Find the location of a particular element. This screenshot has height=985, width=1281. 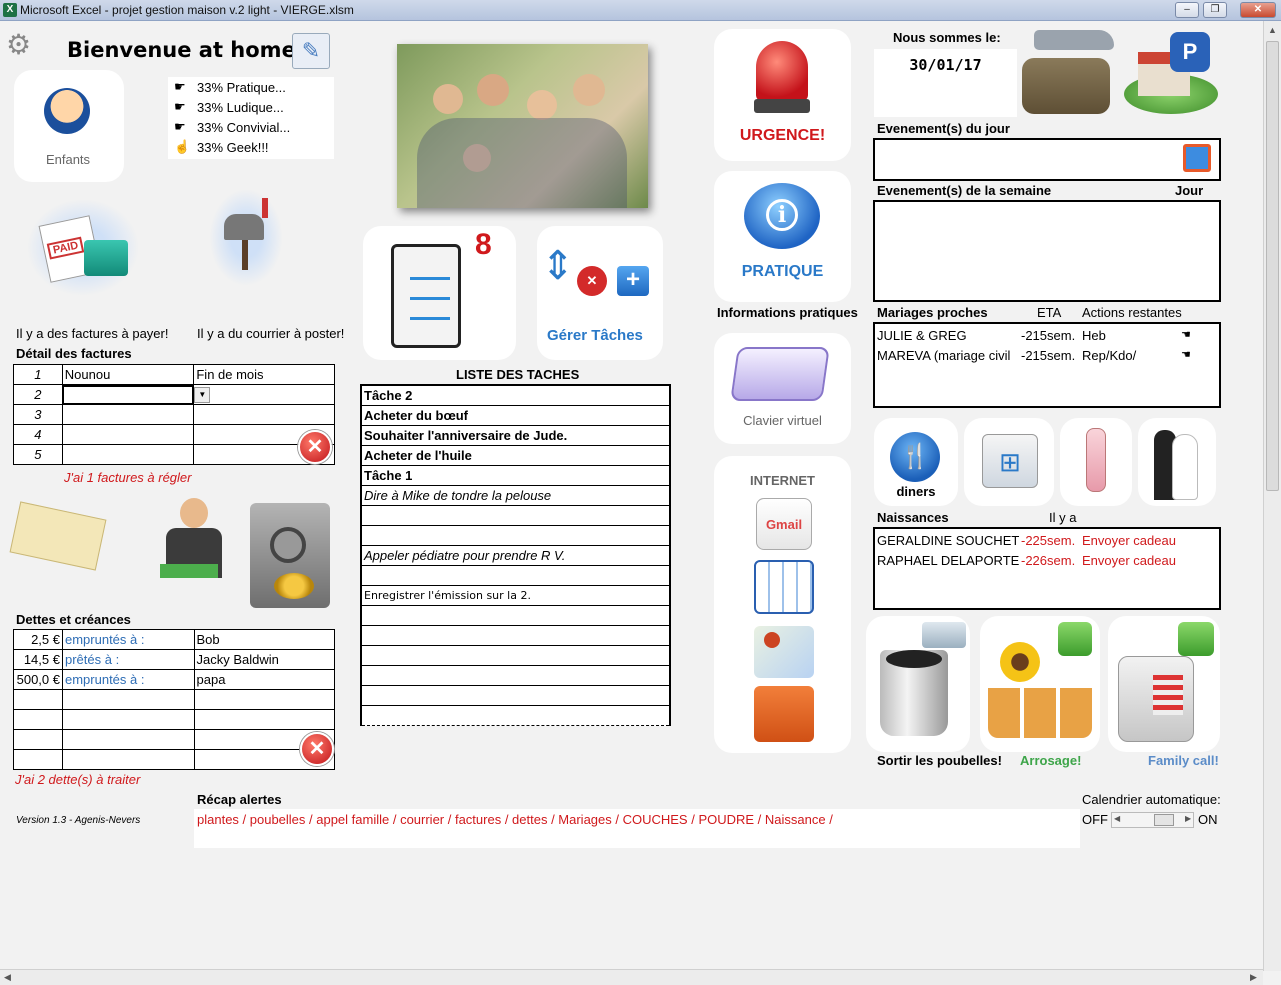

debt-person: papa is located at coordinates (264, 679).